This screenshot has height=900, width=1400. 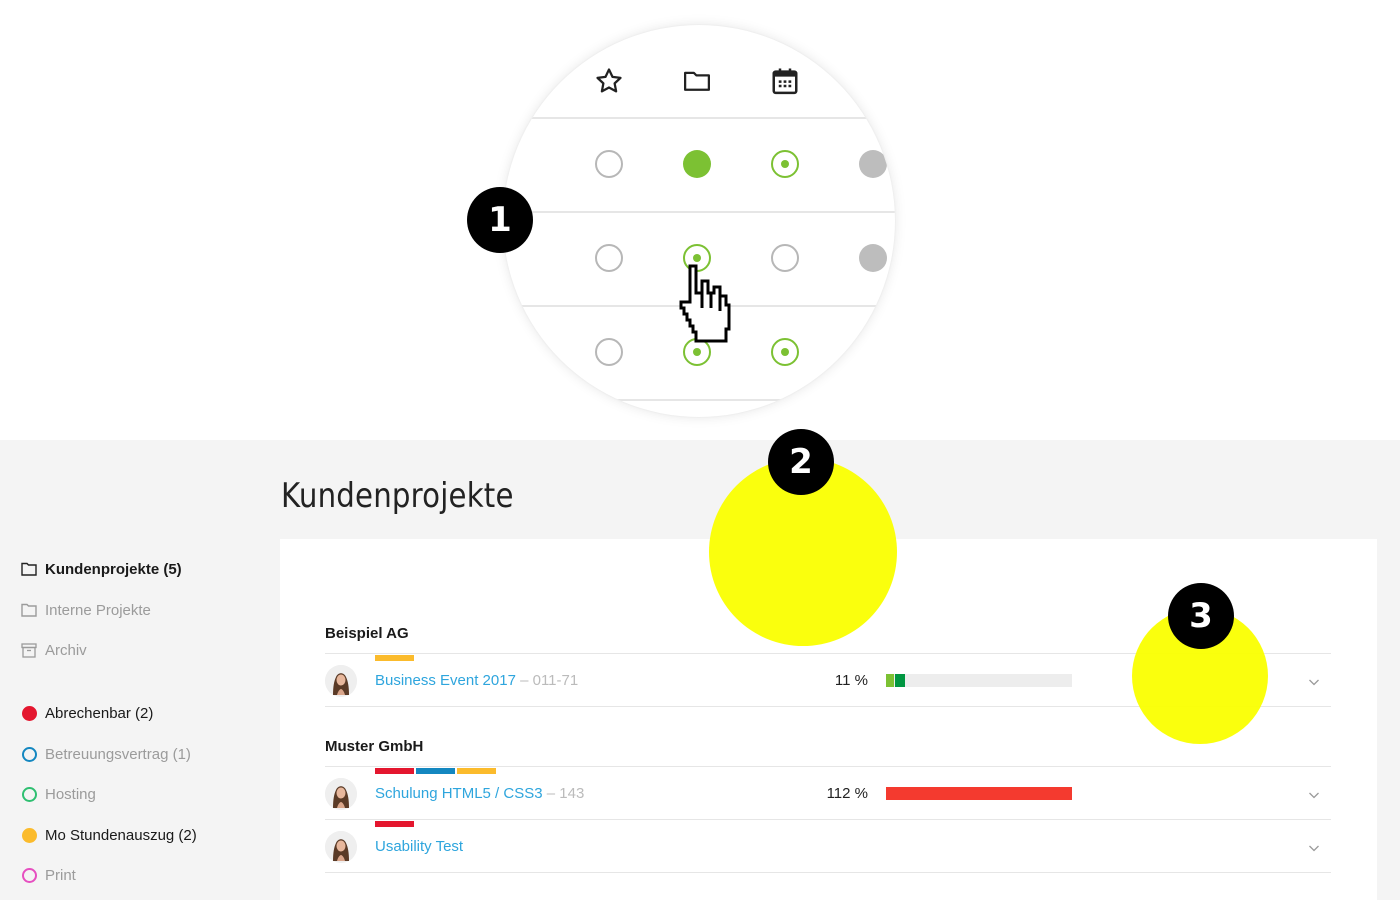 What do you see at coordinates (705, 303) in the screenshot?
I see `hand-cursor-icon` at bounding box center [705, 303].